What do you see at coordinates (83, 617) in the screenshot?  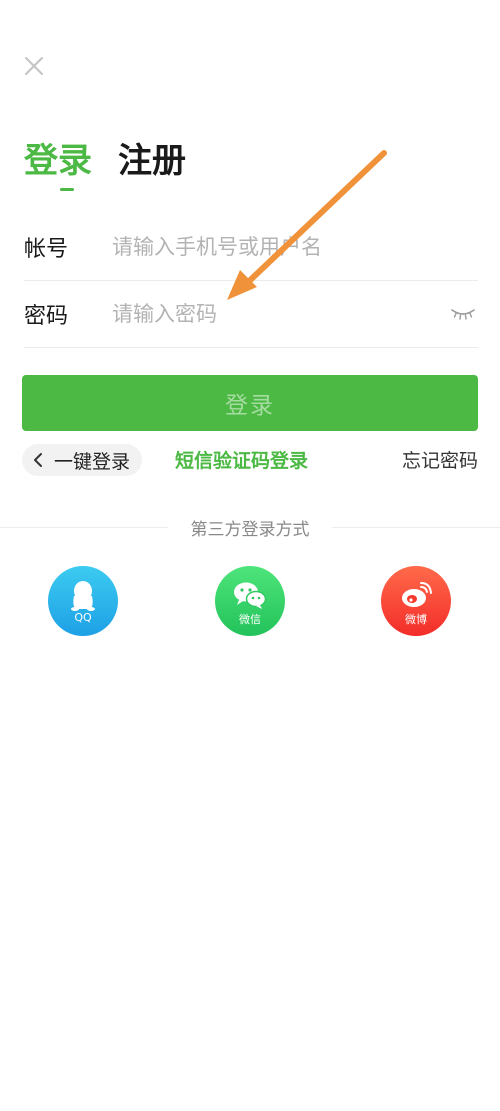 I see `qq-label: QQ` at bounding box center [83, 617].